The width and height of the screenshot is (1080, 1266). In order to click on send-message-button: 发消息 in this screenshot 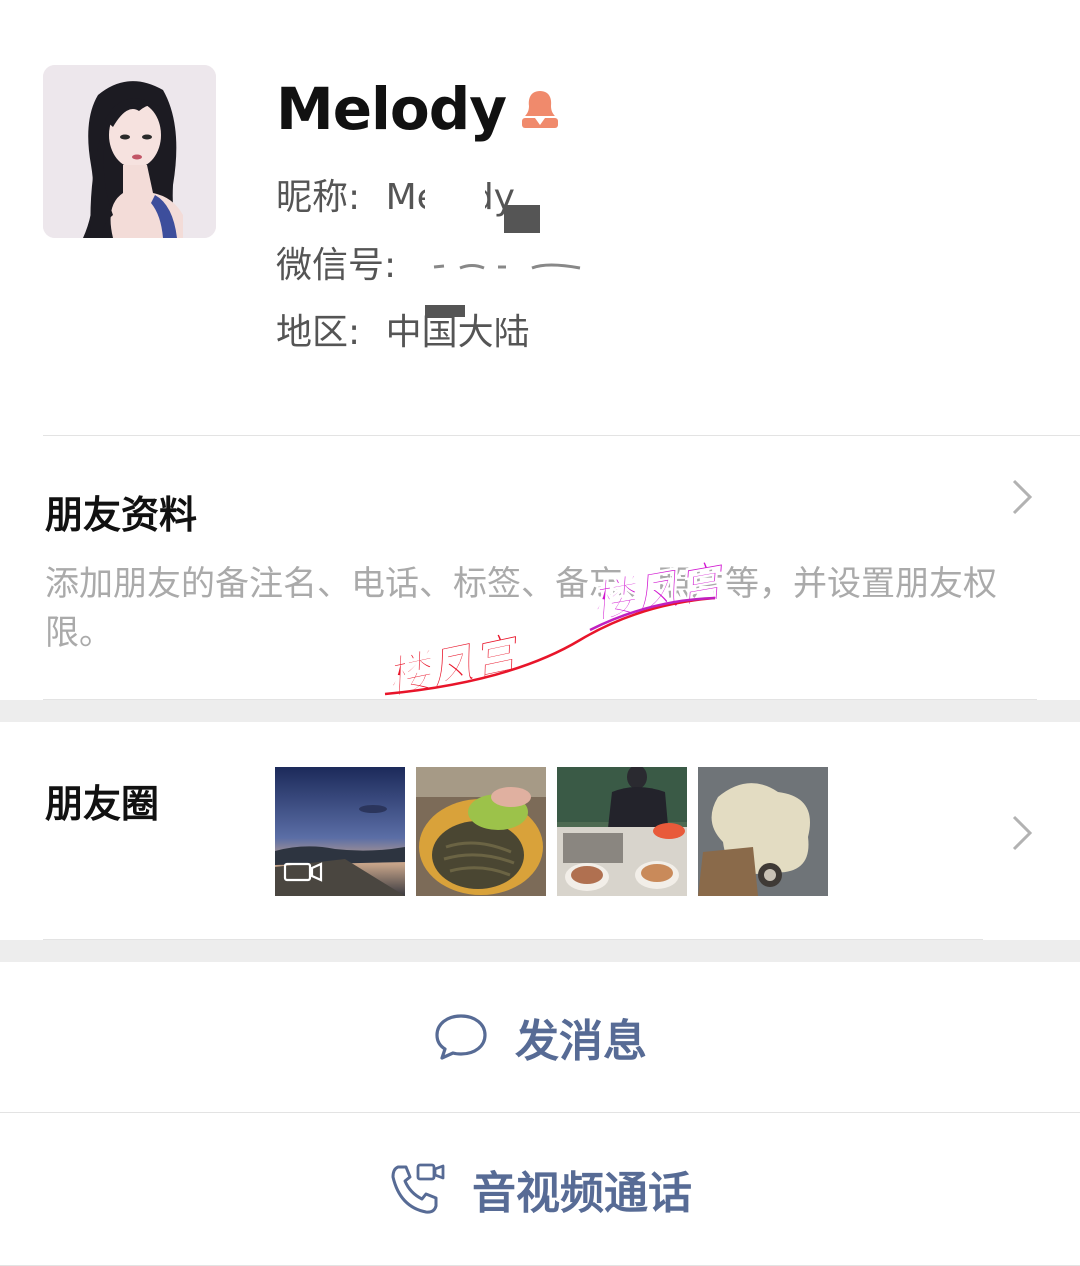, I will do `click(540, 1037)`.